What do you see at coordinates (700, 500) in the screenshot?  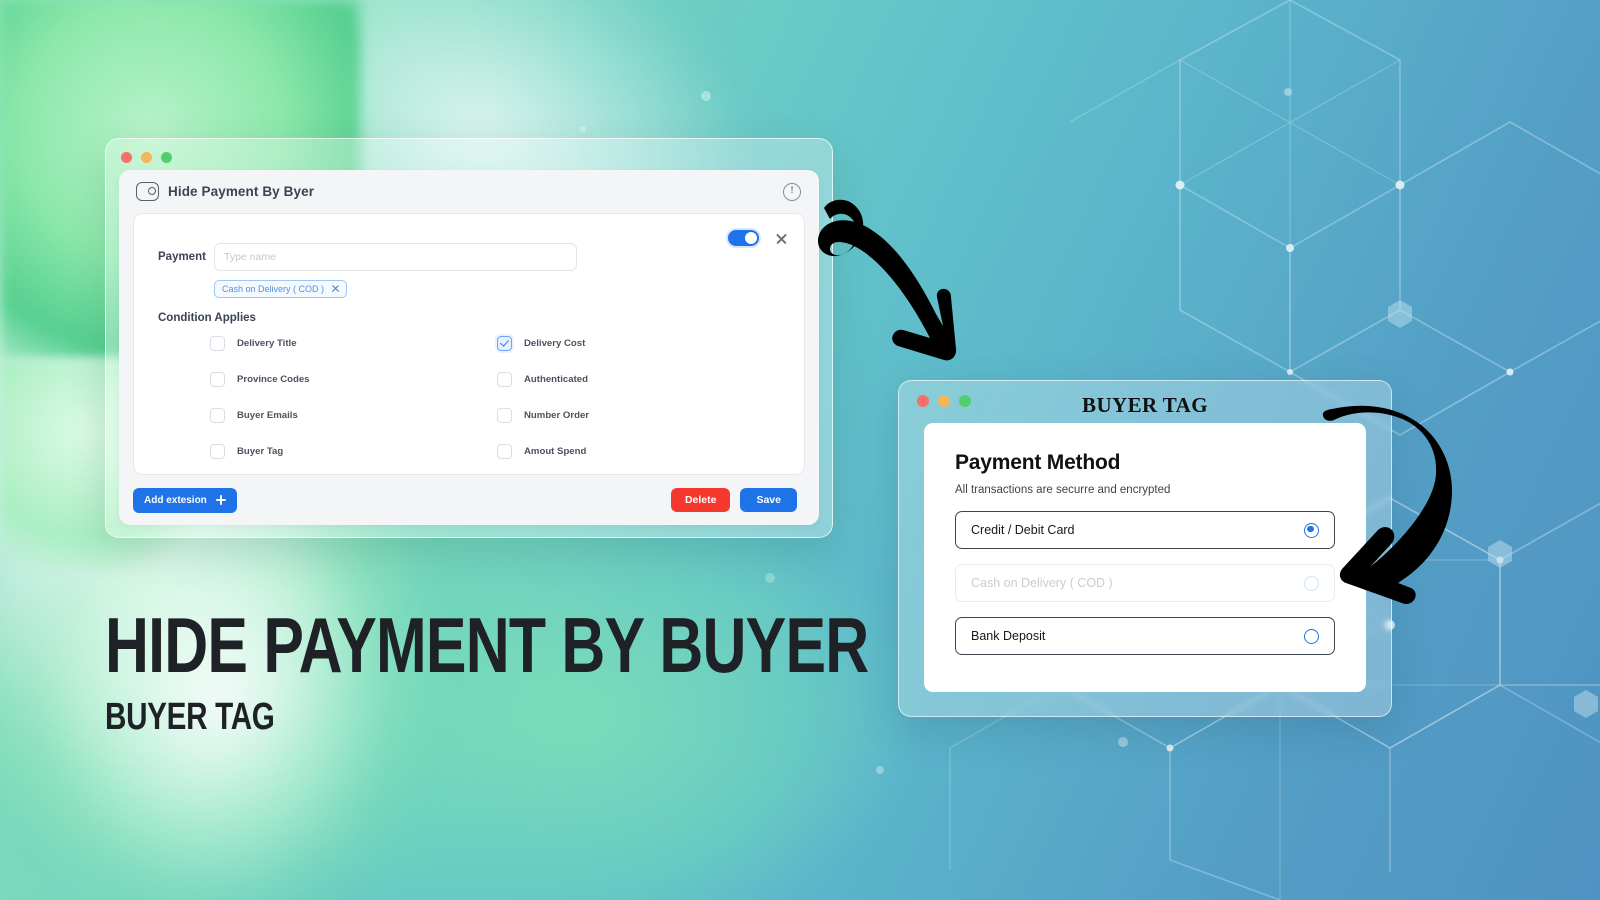 I see `delete-button: Delete` at bounding box center [700, 500].